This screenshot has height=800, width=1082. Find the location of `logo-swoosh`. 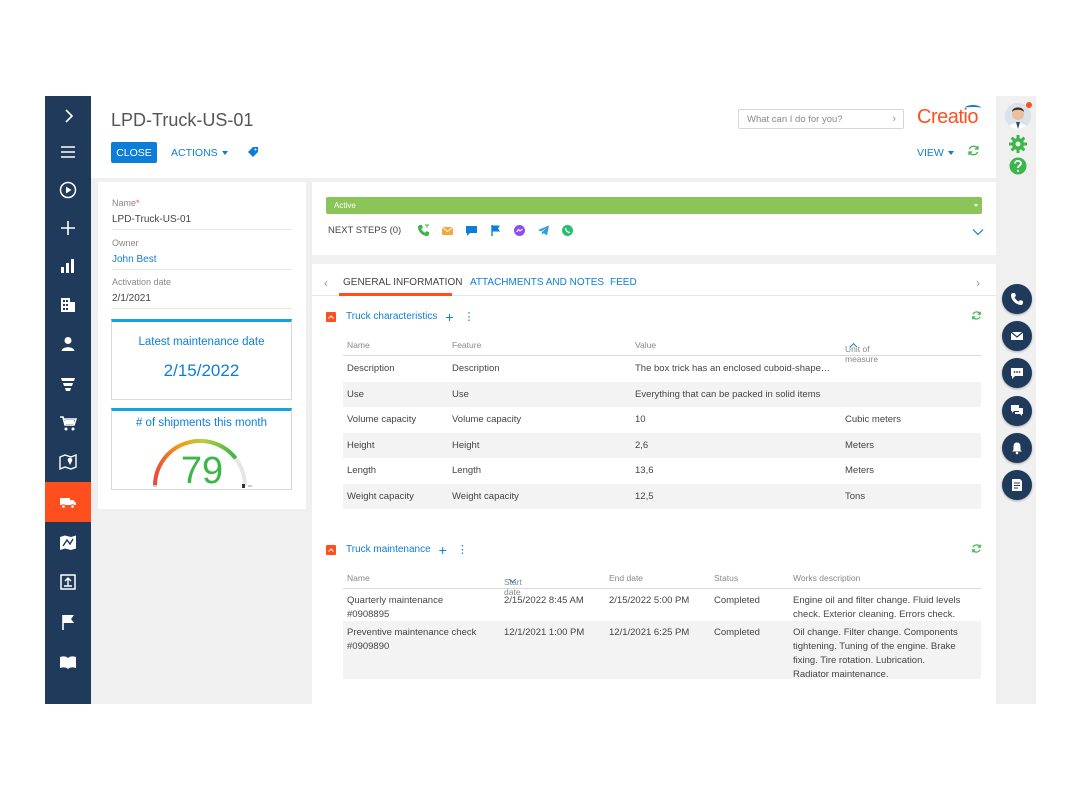

logo-swoosh is located at coordinates (973, 108).